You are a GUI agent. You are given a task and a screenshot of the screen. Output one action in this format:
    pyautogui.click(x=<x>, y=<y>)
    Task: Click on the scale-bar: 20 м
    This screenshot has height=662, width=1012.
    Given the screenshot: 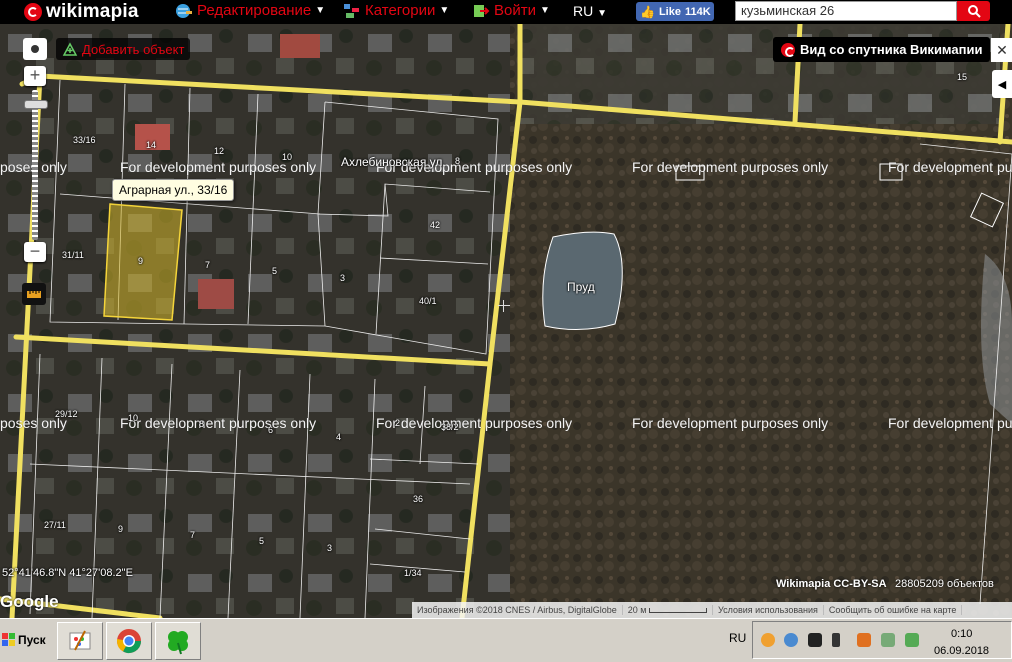 What is the action you would take?
    pyautogui.click(x=668, y=610)
    